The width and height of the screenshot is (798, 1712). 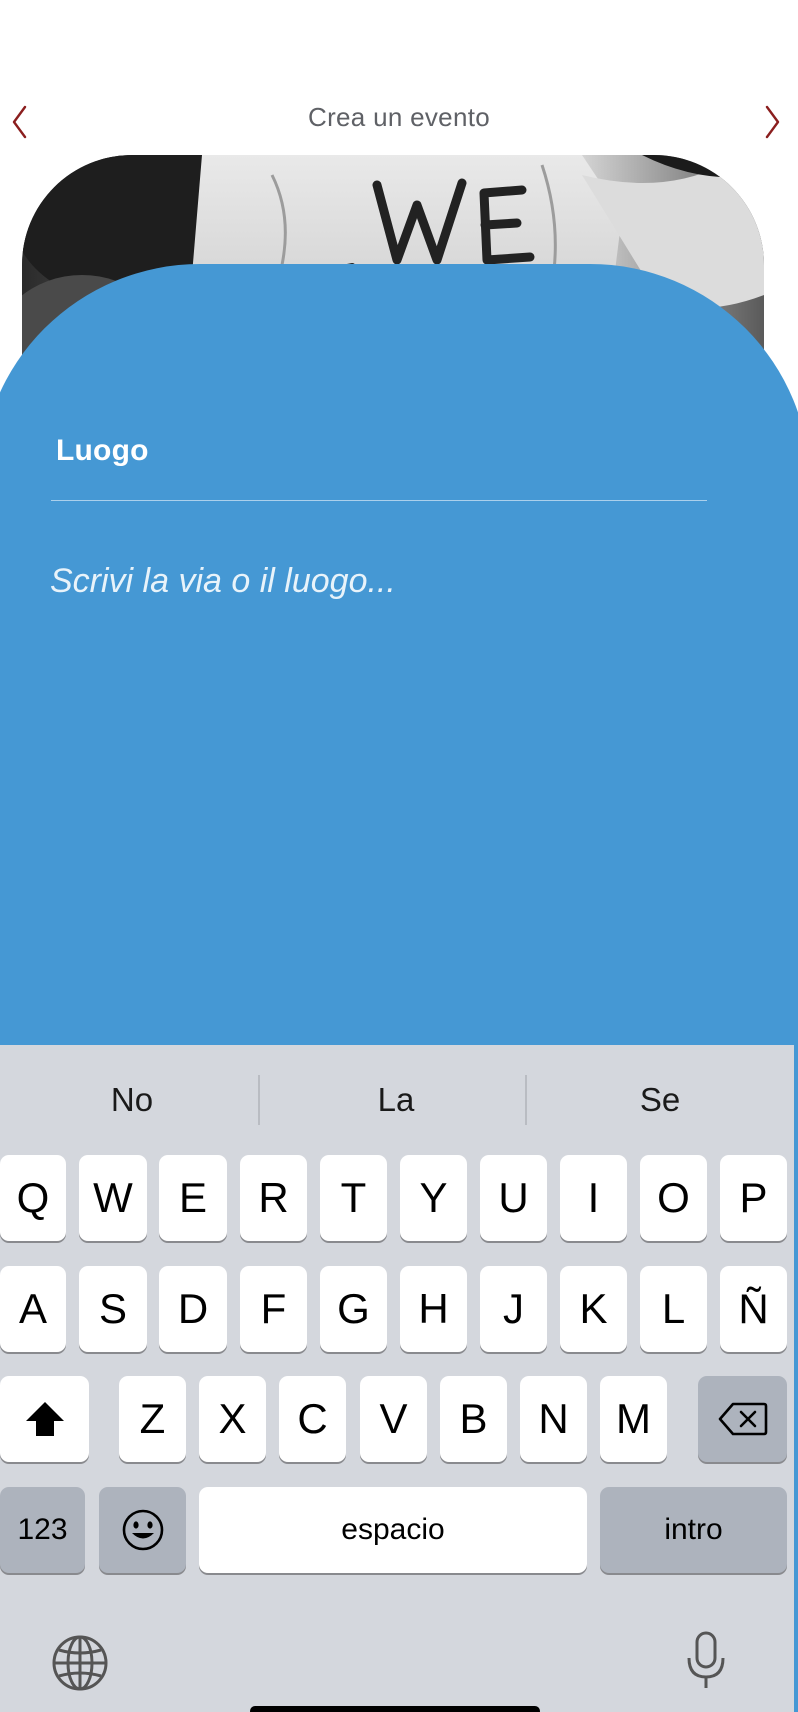 I want to click on key-e: E, so click(x=193, y=1198).